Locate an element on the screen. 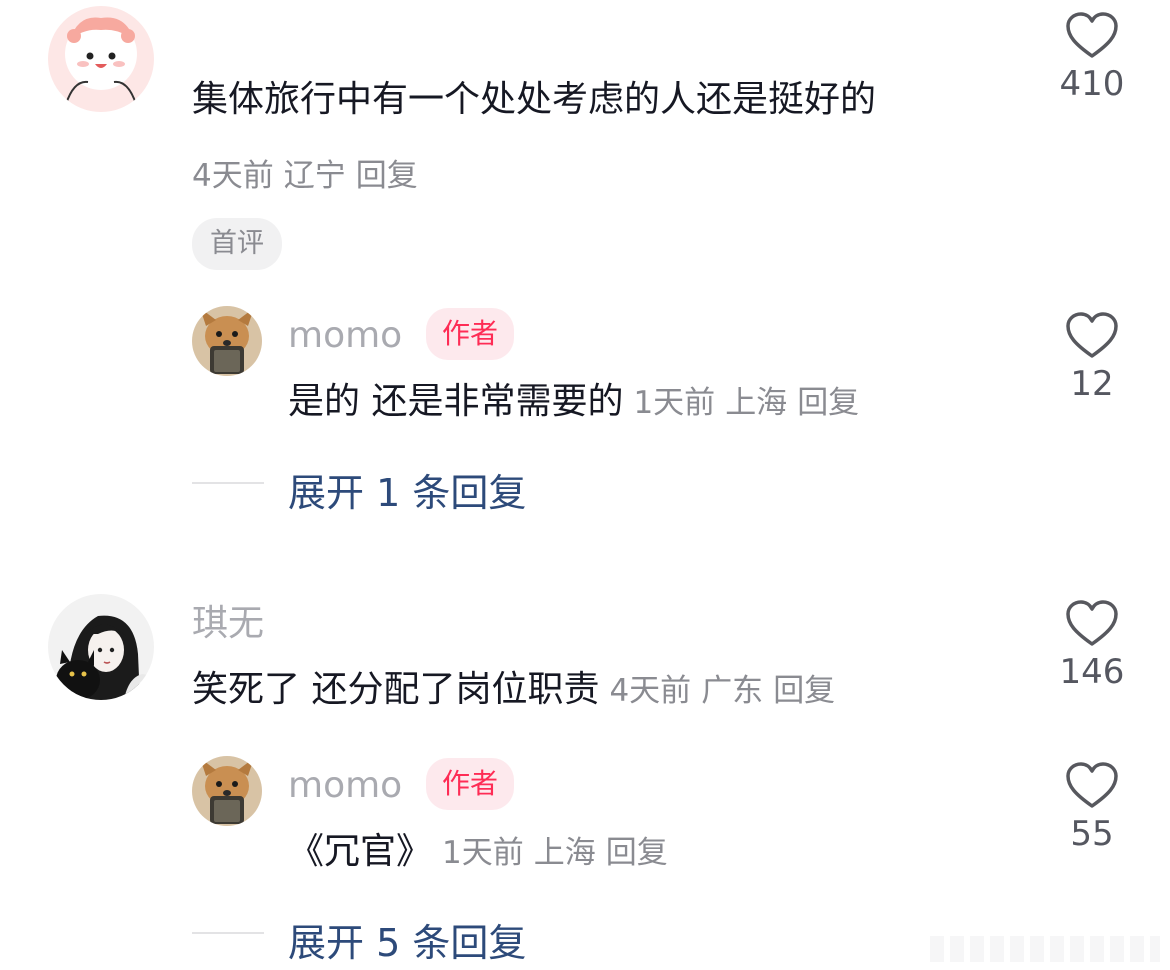  comment-location: 辽宁 is located at coordinates (314, 176).